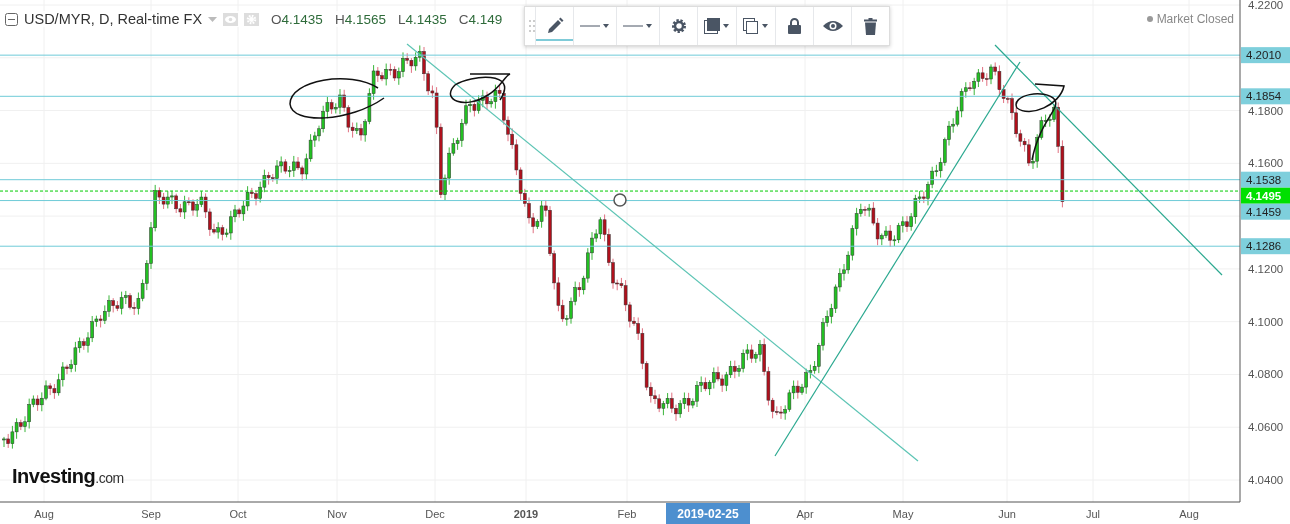 This screenshot has width=1290, height=524. I want to click on settings-tool-button, so click(678, 26).